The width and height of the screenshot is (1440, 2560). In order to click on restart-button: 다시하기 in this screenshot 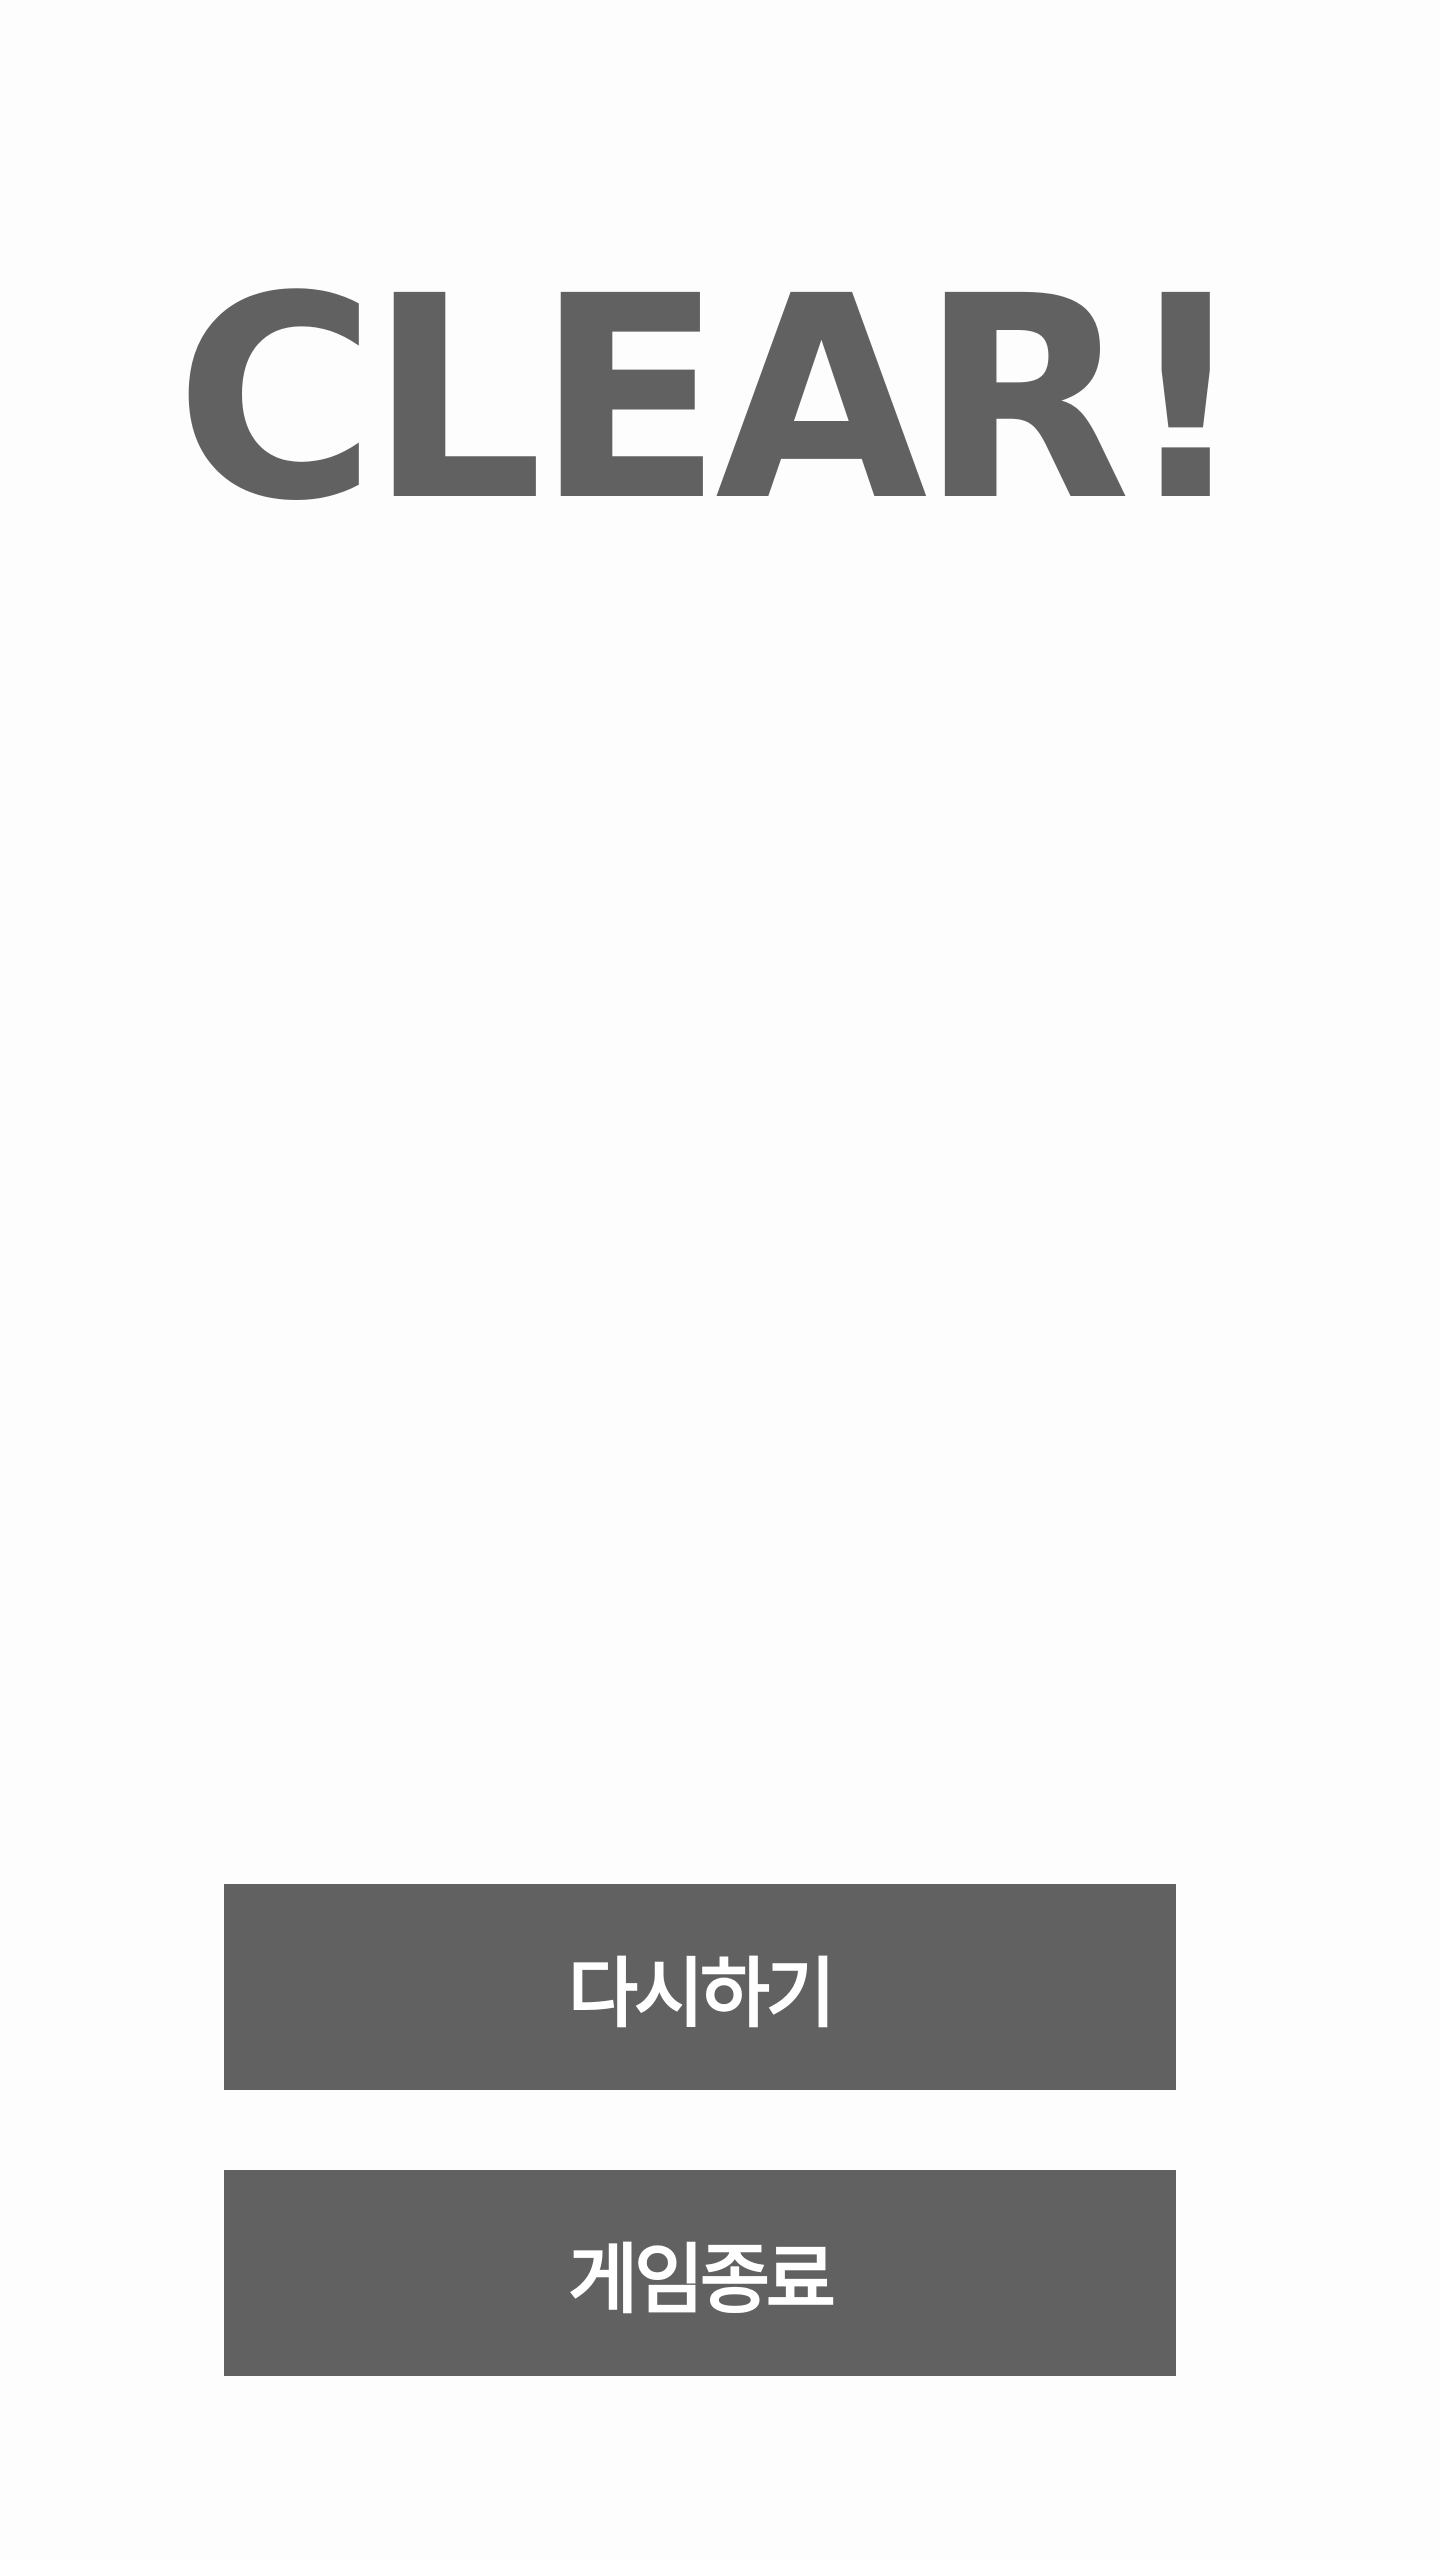, I will do `click(700, 1987)`.